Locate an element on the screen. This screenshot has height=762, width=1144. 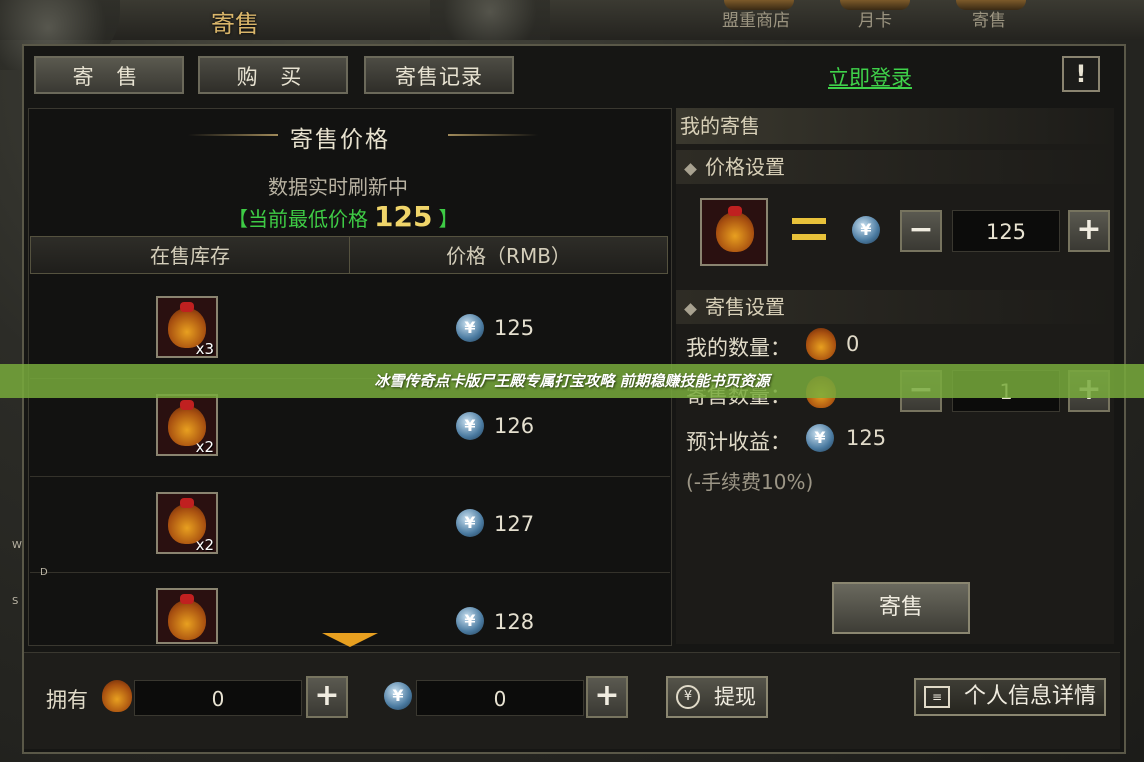
lowest-price: 【当前最低价格 125】 is located at coordinates (343, 216).